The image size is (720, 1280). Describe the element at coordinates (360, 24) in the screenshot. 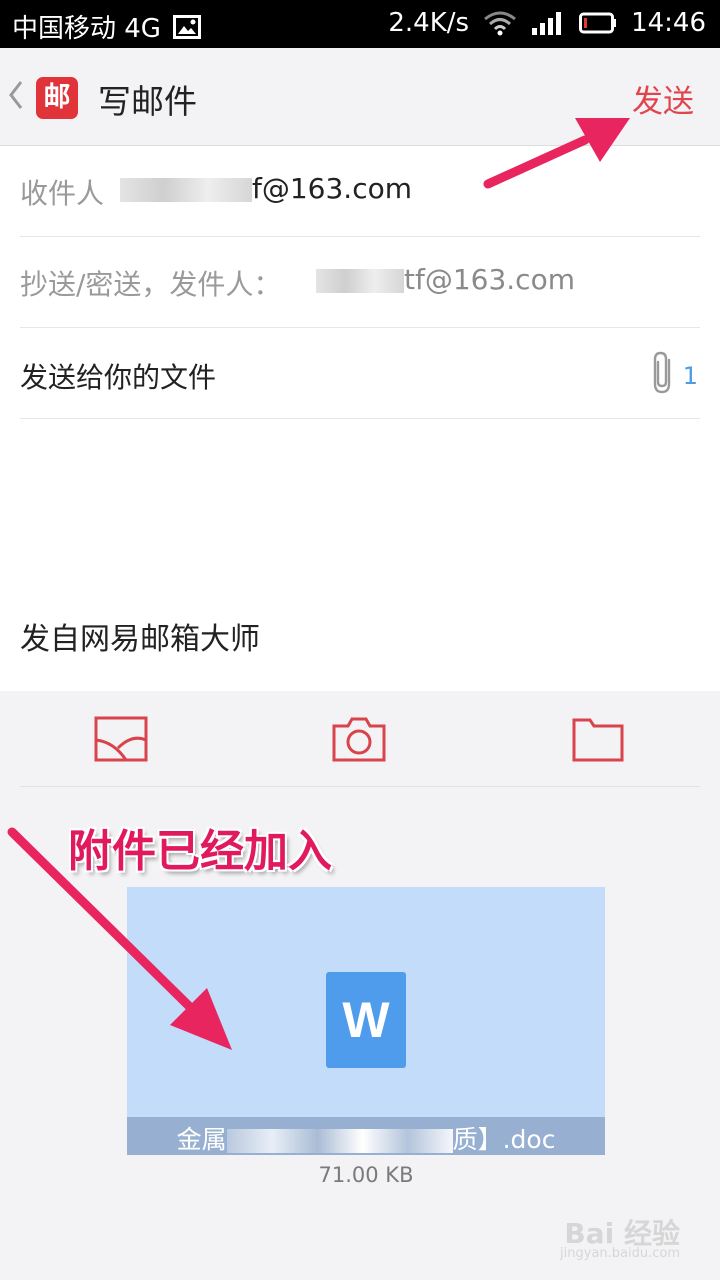

I see `status-bar: 中国移动 4G 2.4K/s 14:46` at that location.